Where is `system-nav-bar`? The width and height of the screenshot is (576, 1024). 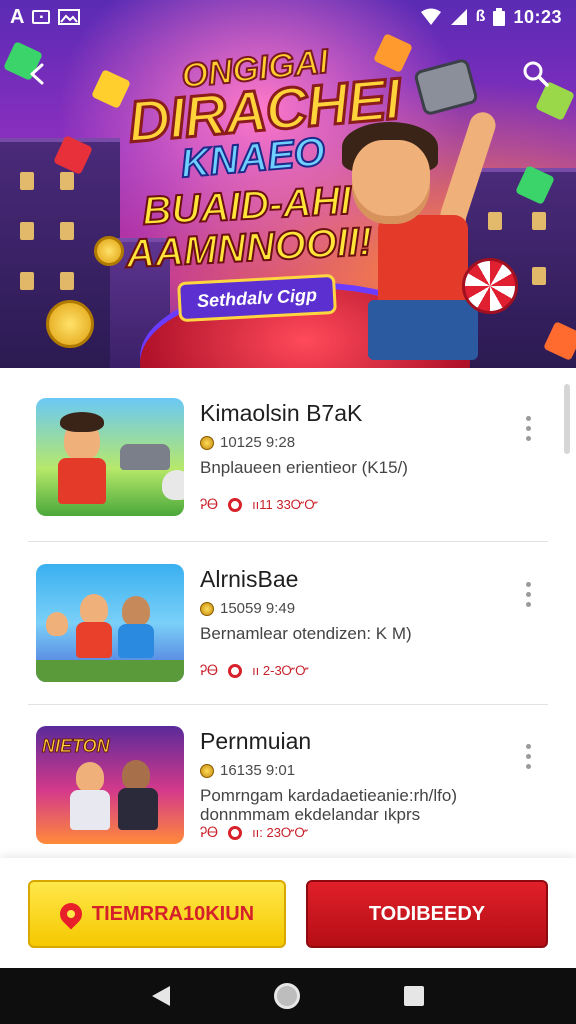
system-nav-bar is located at coordinates (288, 996).